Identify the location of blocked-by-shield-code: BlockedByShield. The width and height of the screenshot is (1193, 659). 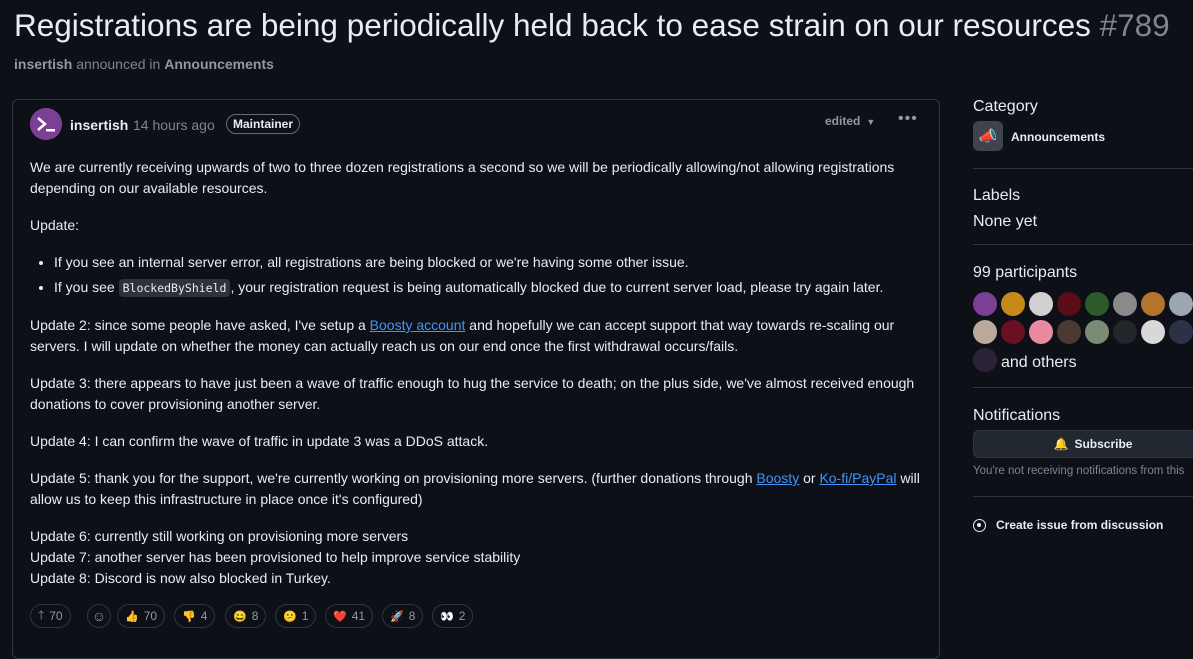
(174, 288).